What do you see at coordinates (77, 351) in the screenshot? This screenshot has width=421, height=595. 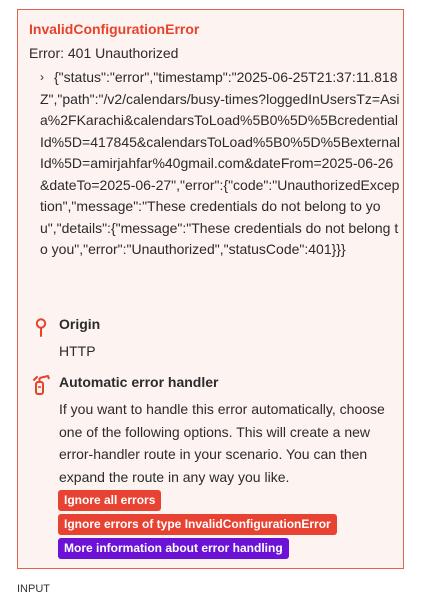 I see `origin-value: HTTP` at bounding box center [77, 351].